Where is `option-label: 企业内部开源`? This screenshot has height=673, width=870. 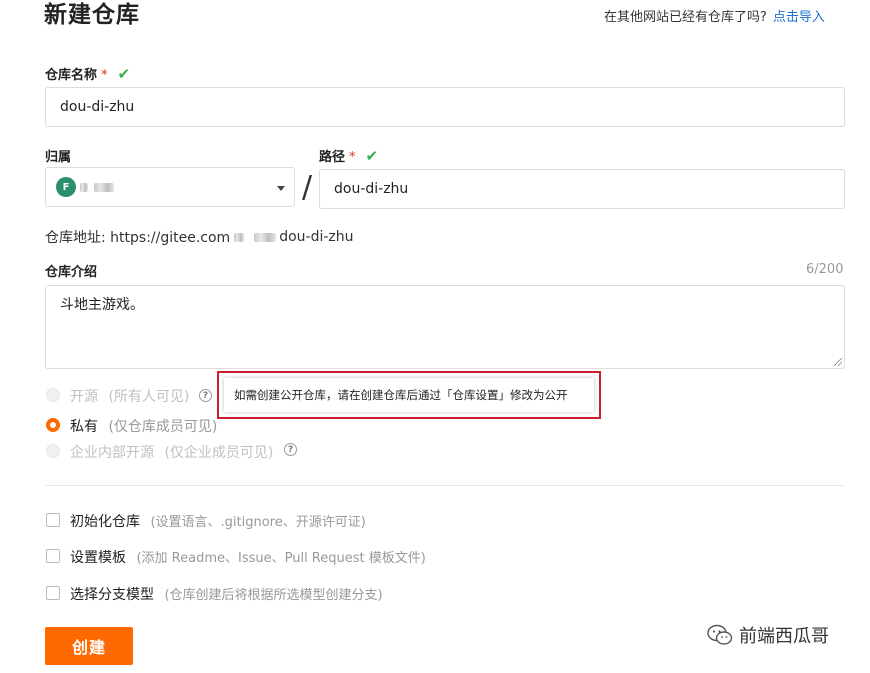 option-label: 企业内部开源 is located at coordinates (112, 453).